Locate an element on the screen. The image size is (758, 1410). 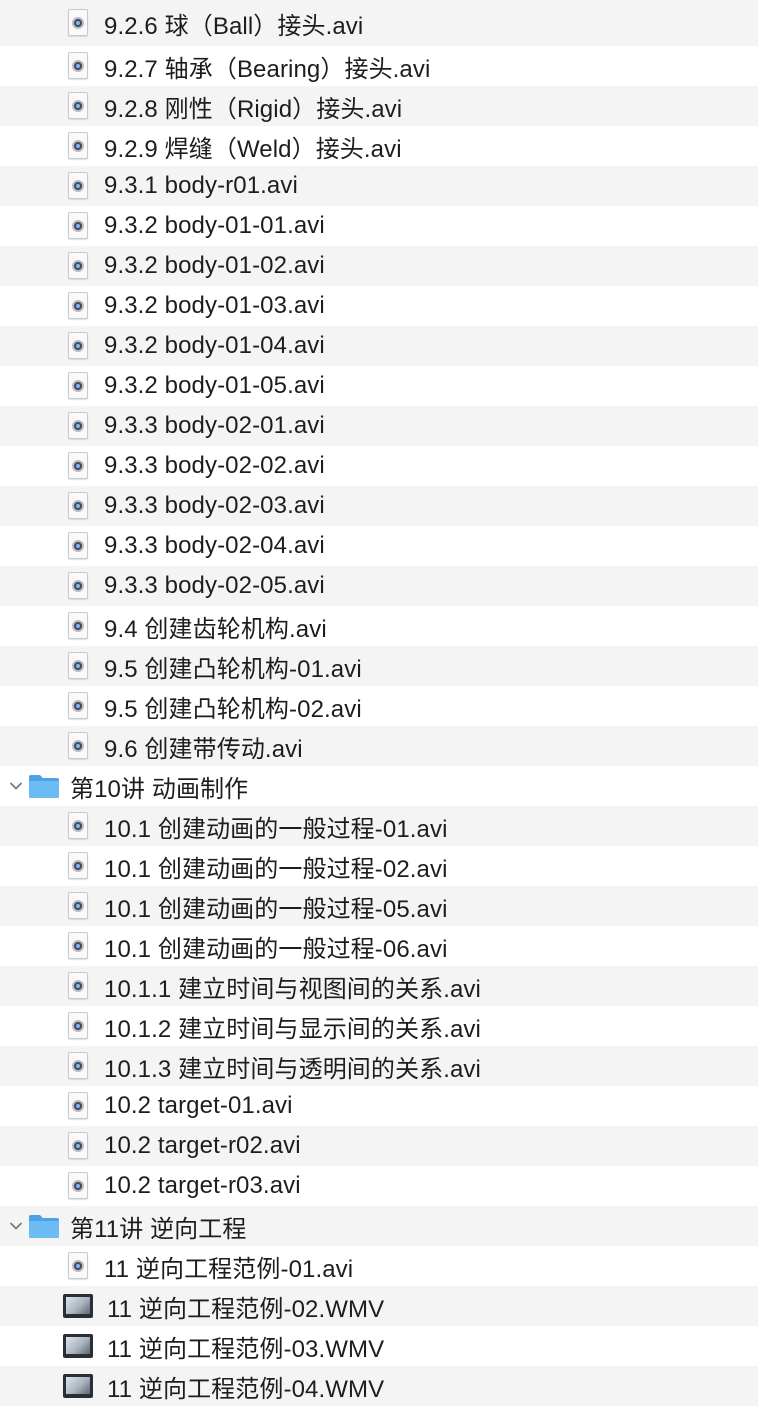
file-row: 11 逆向工程范例-03.WMV is located at coordinates (379, 1346).